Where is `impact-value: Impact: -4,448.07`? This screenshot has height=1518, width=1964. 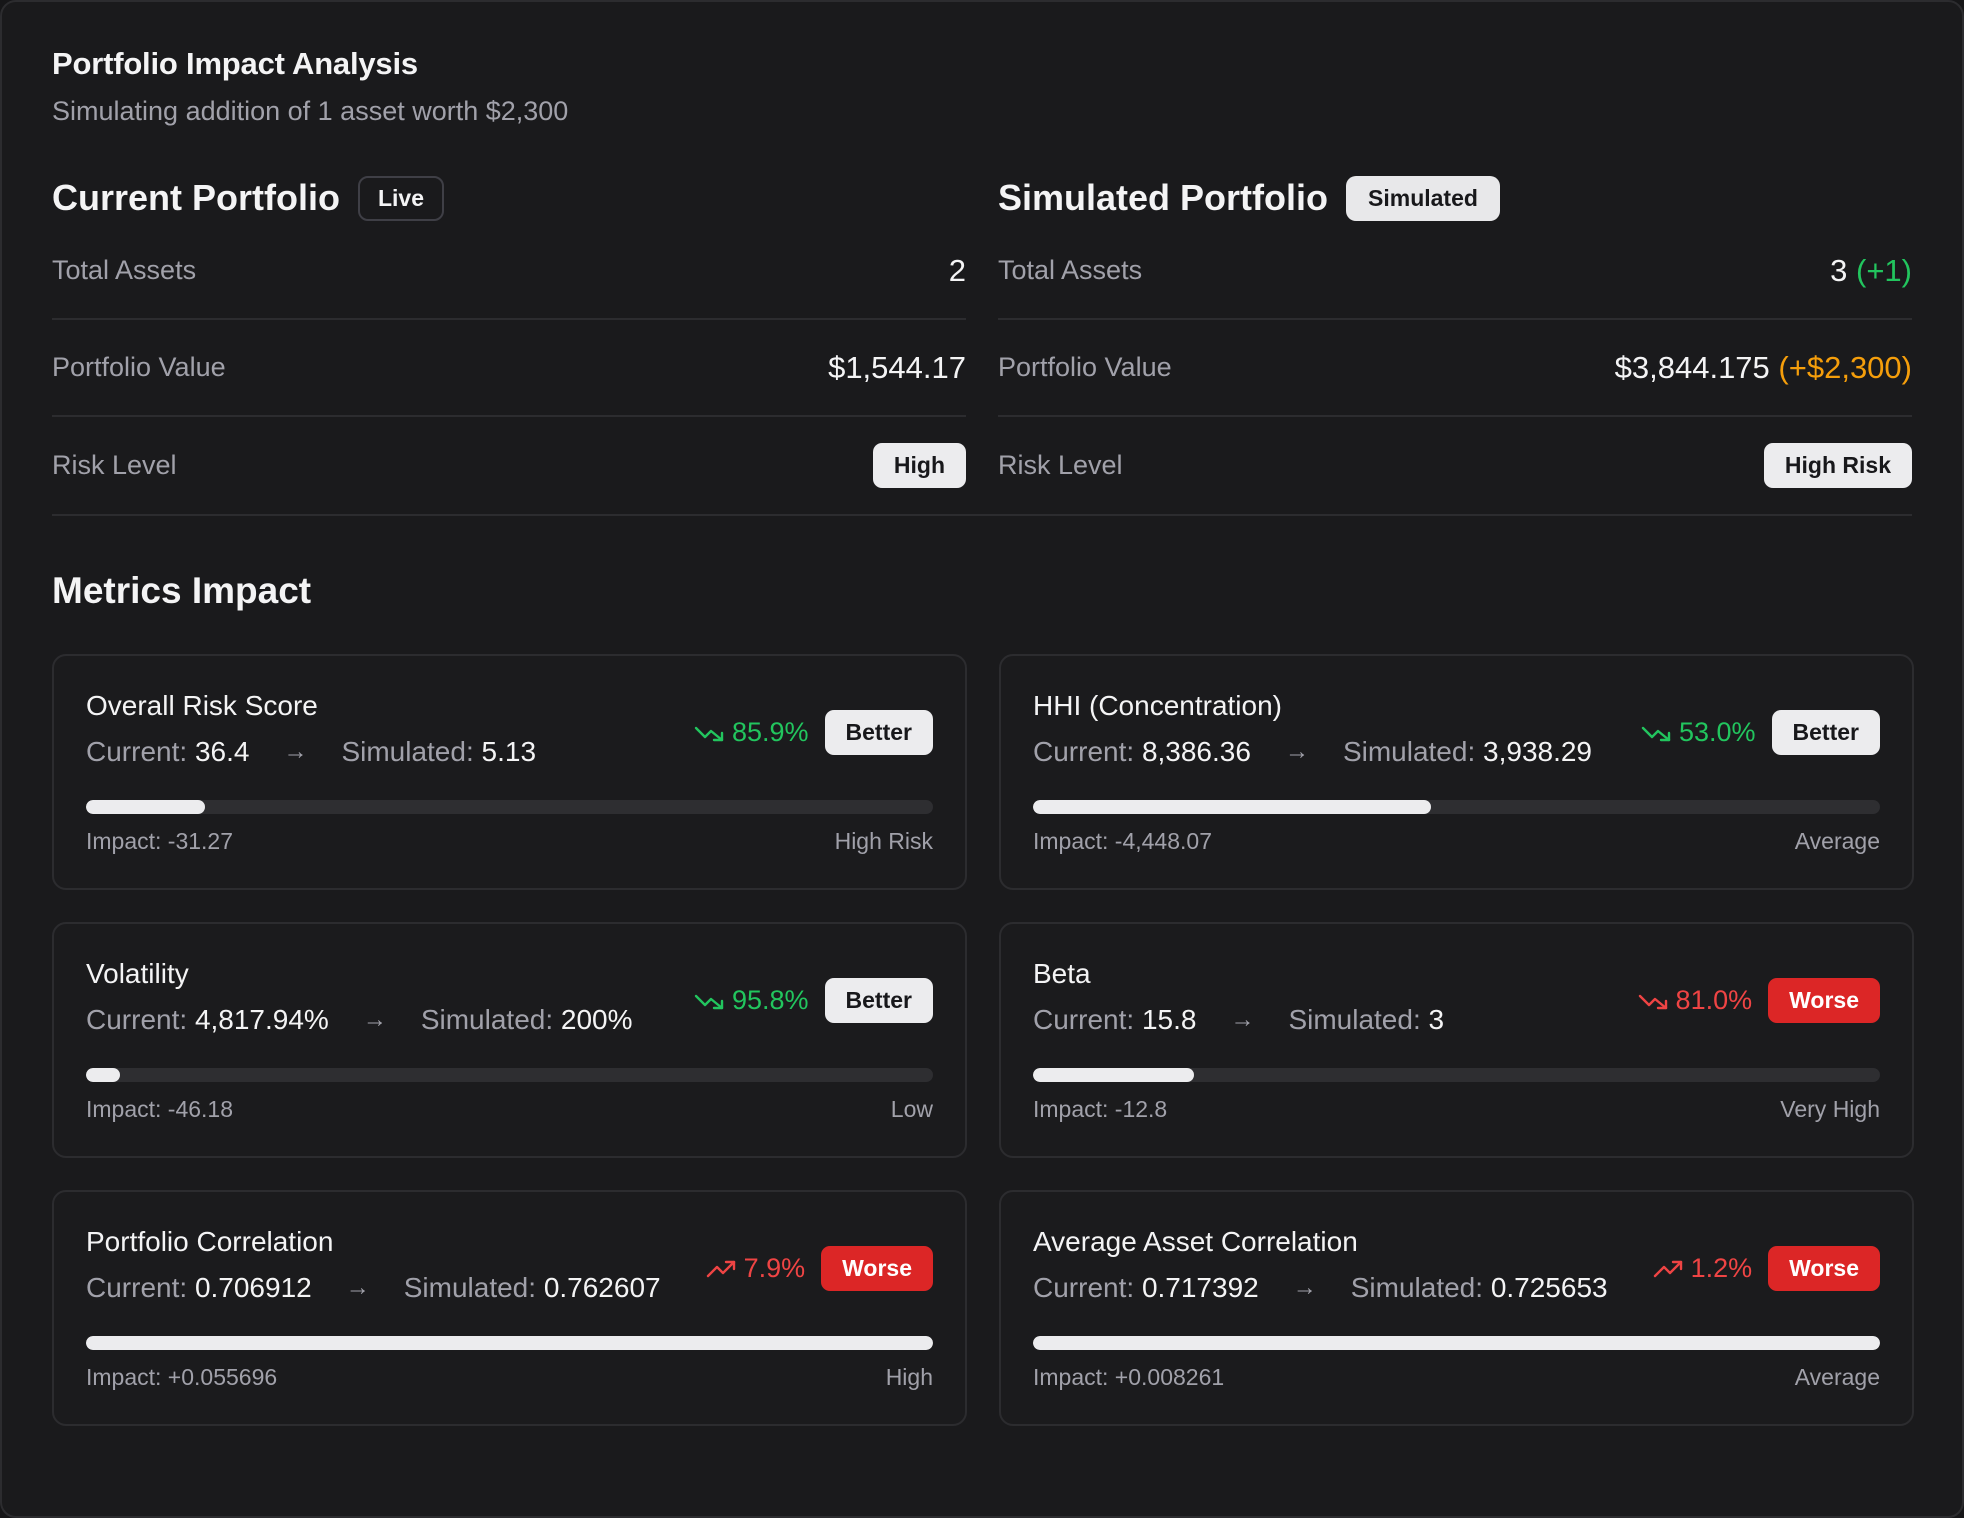 impact-value: Impact: -4,448.07 is located at coordinates (1122, 841).